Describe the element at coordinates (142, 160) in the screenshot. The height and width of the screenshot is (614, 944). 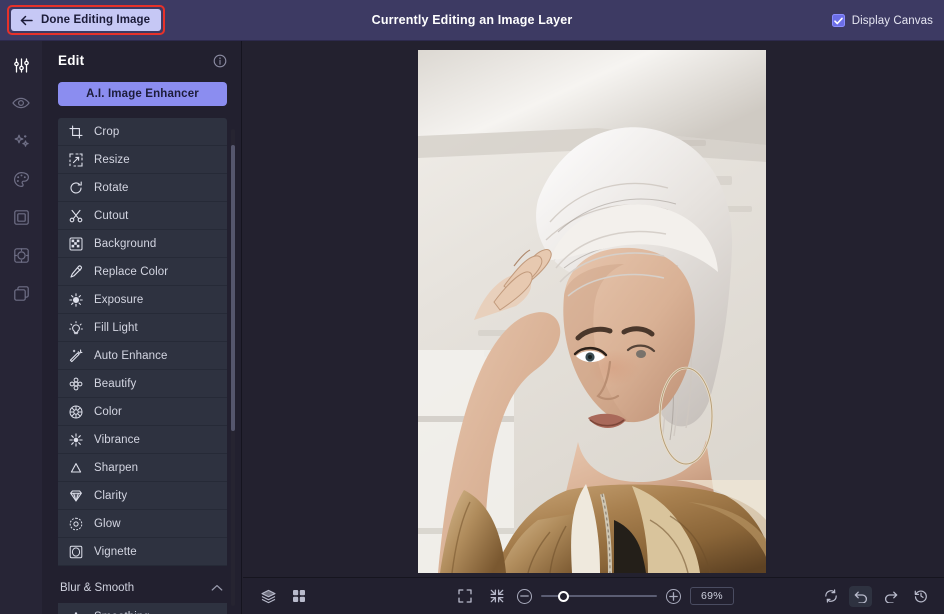
I see `menu-item-resize: Resize` at that location.